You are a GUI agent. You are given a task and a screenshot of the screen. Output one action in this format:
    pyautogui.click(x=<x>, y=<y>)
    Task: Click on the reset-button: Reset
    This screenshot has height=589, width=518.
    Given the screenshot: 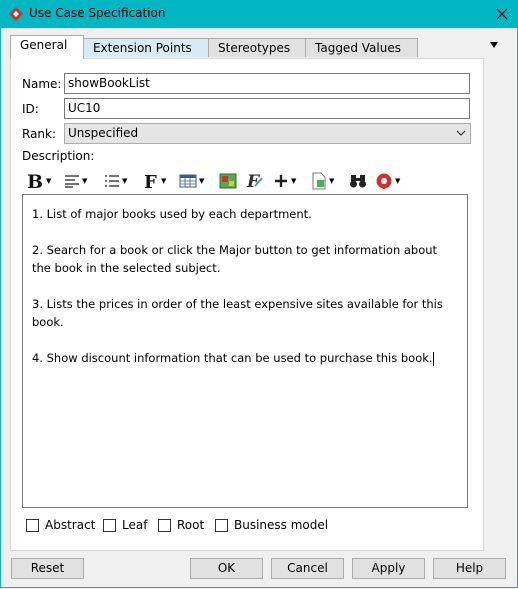 What is the action you would take?
    pyautogui.click(x=47, y=568)
    